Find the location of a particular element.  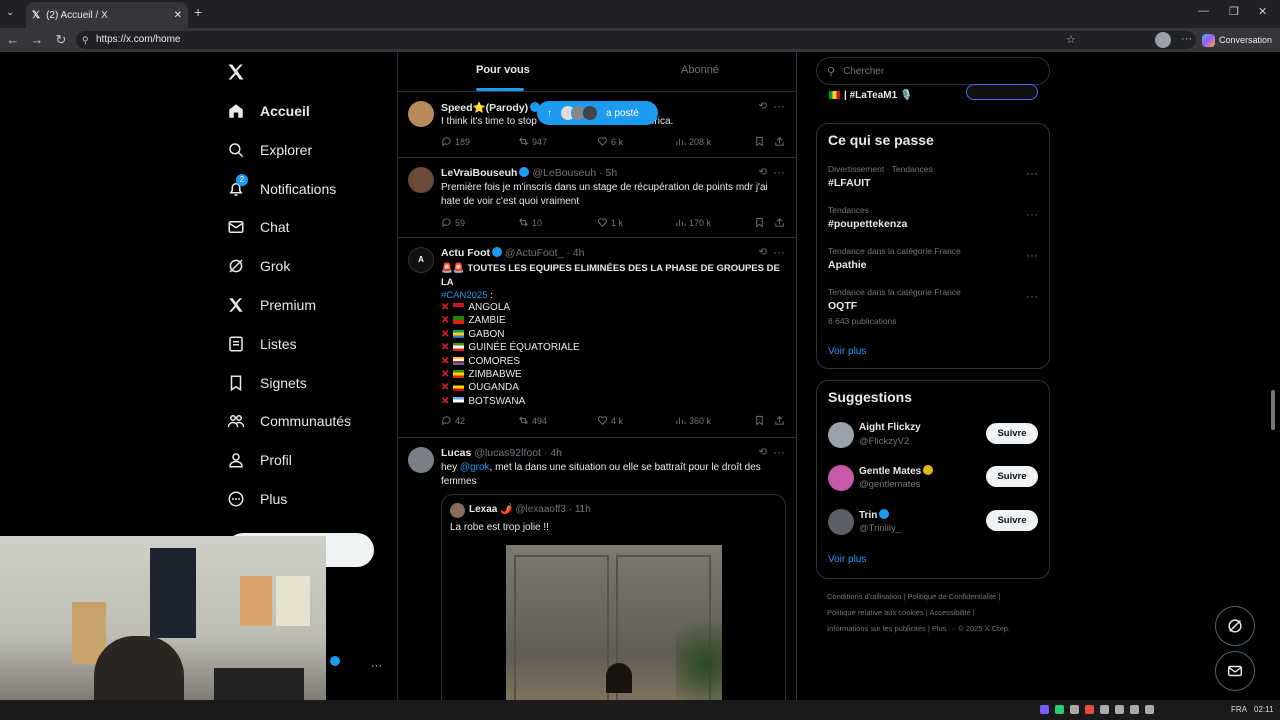

browser-tab: 𝕏 (2) Accueil / X ✕ is located at coordinates (107, 15).